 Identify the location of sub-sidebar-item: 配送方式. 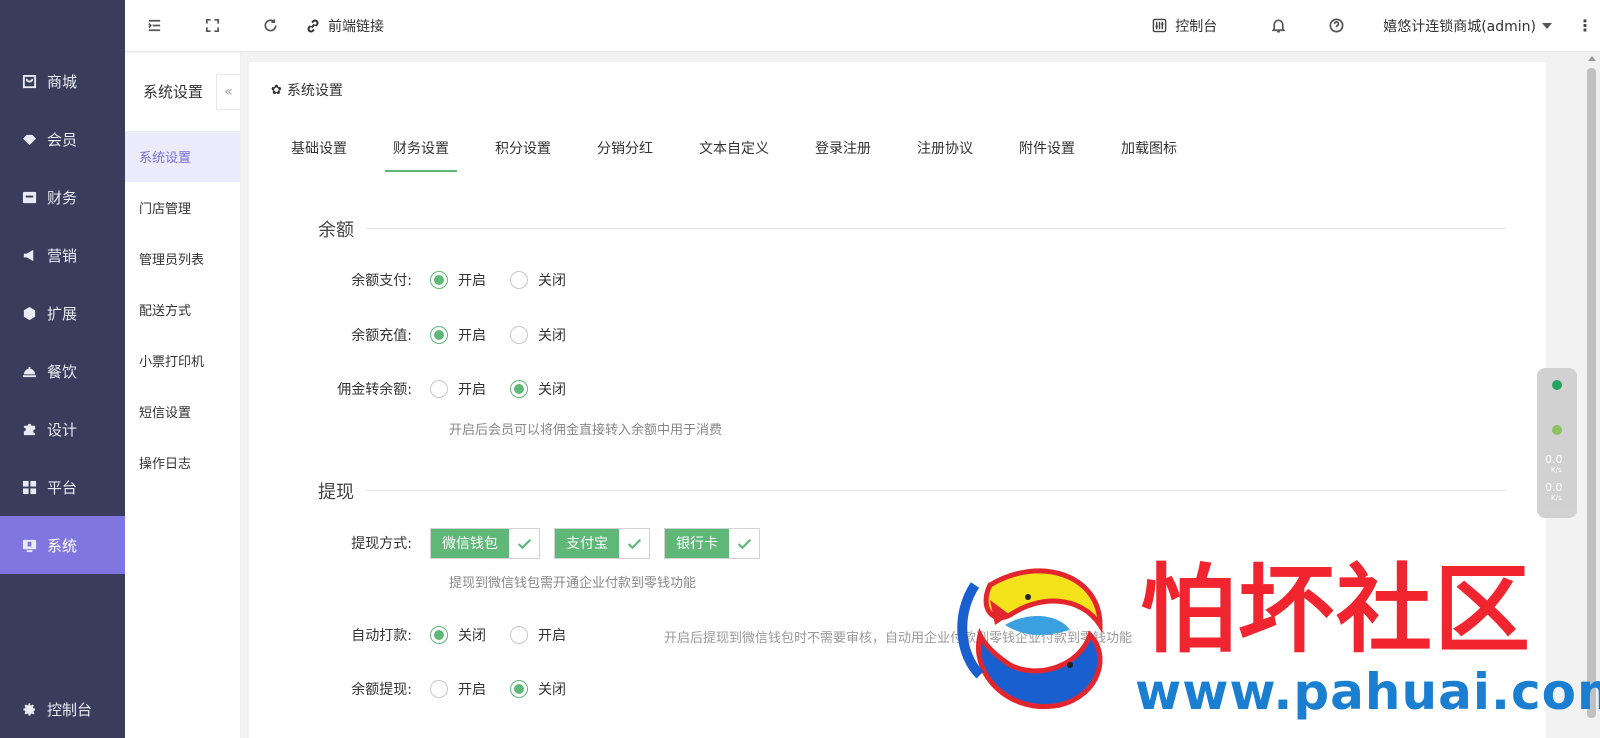
(182, 309).